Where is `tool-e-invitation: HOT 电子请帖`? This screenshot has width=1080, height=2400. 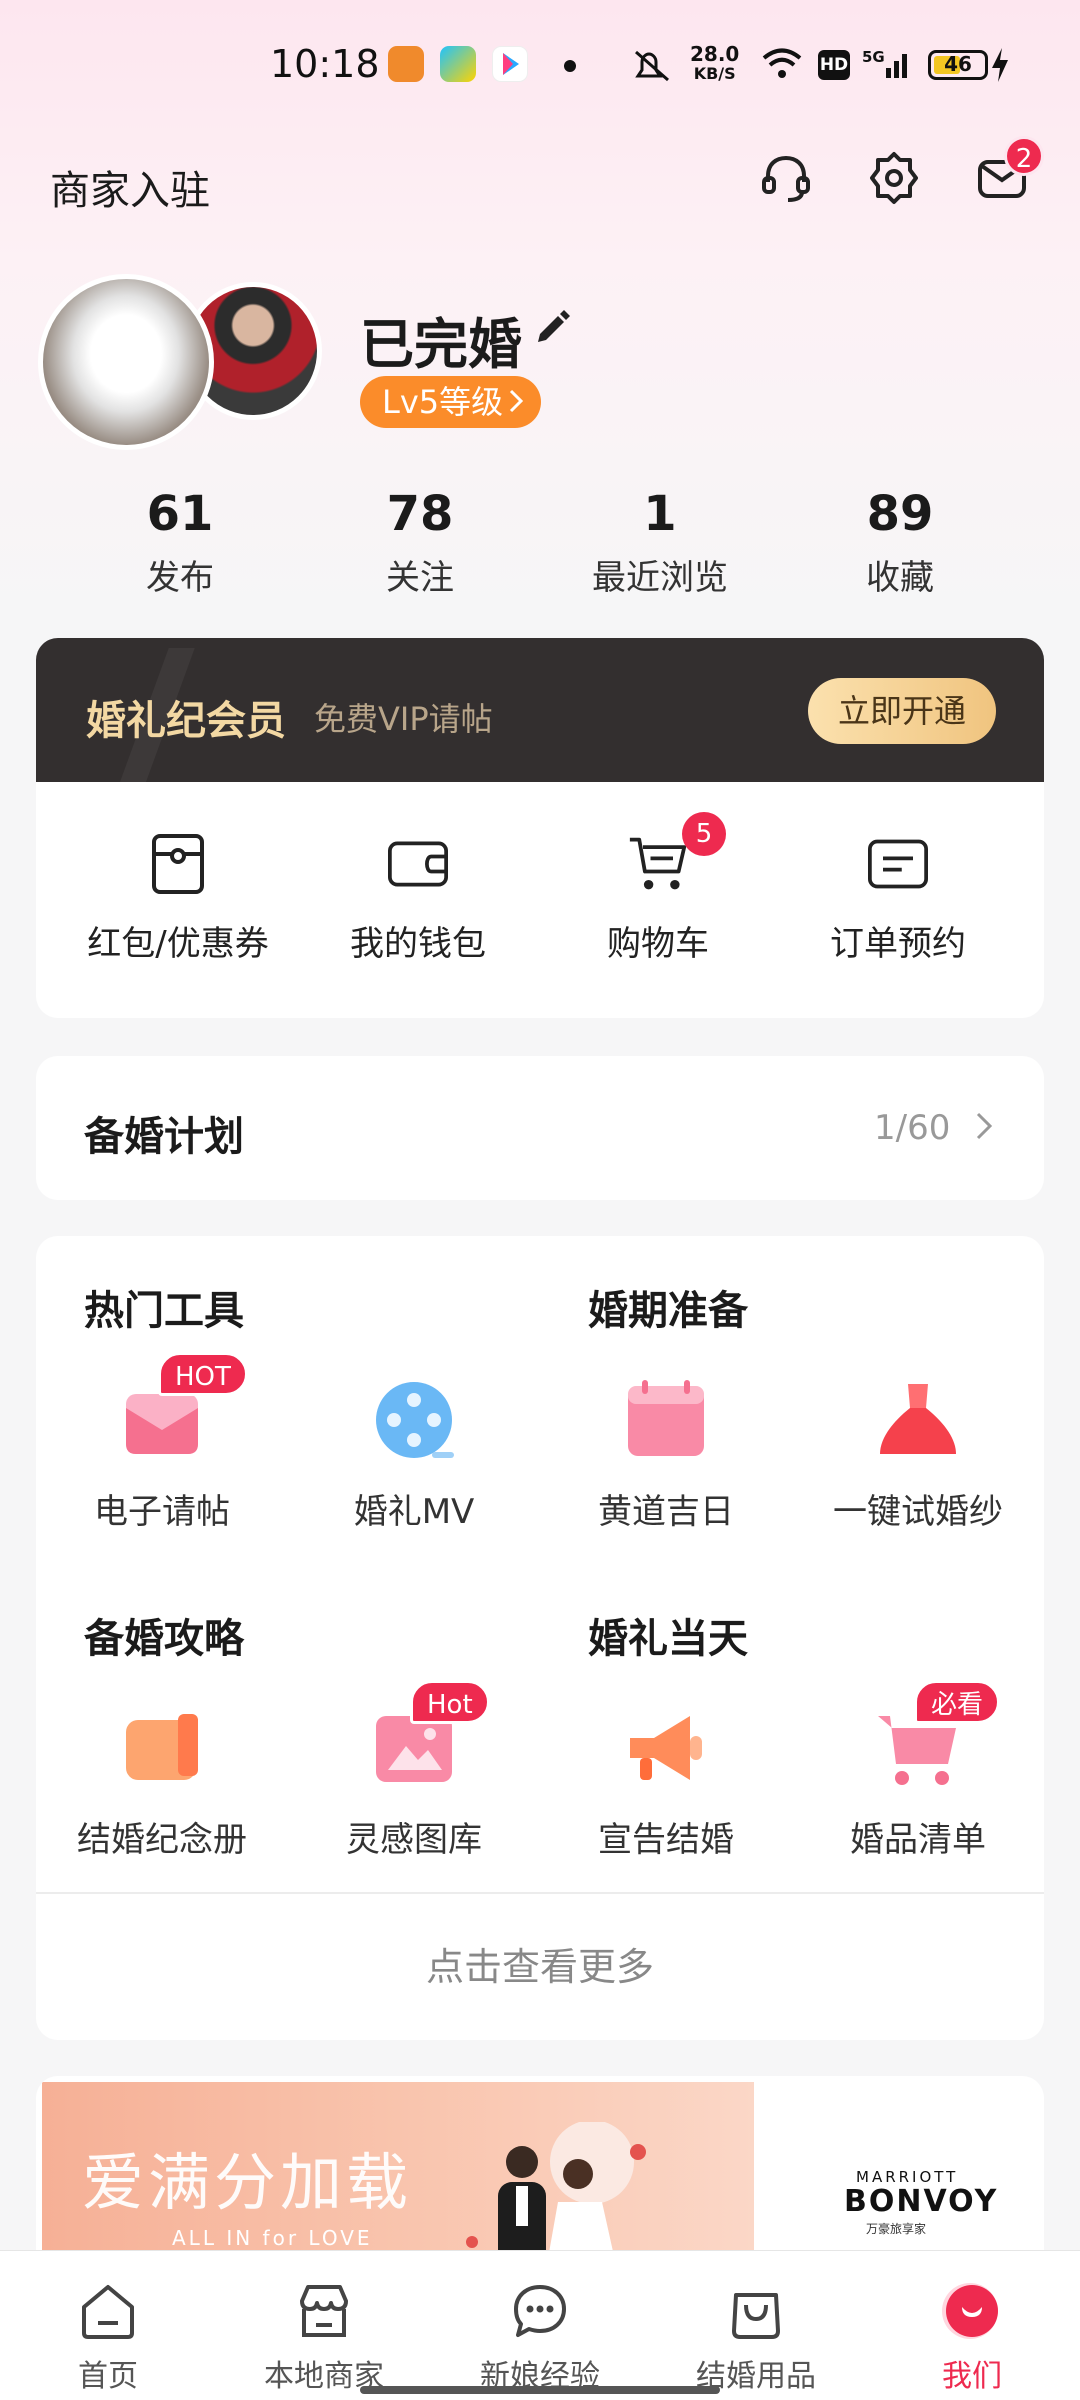 tool-e-invitation: HOT 电子请帖 is located at coordinates (162, 1442).